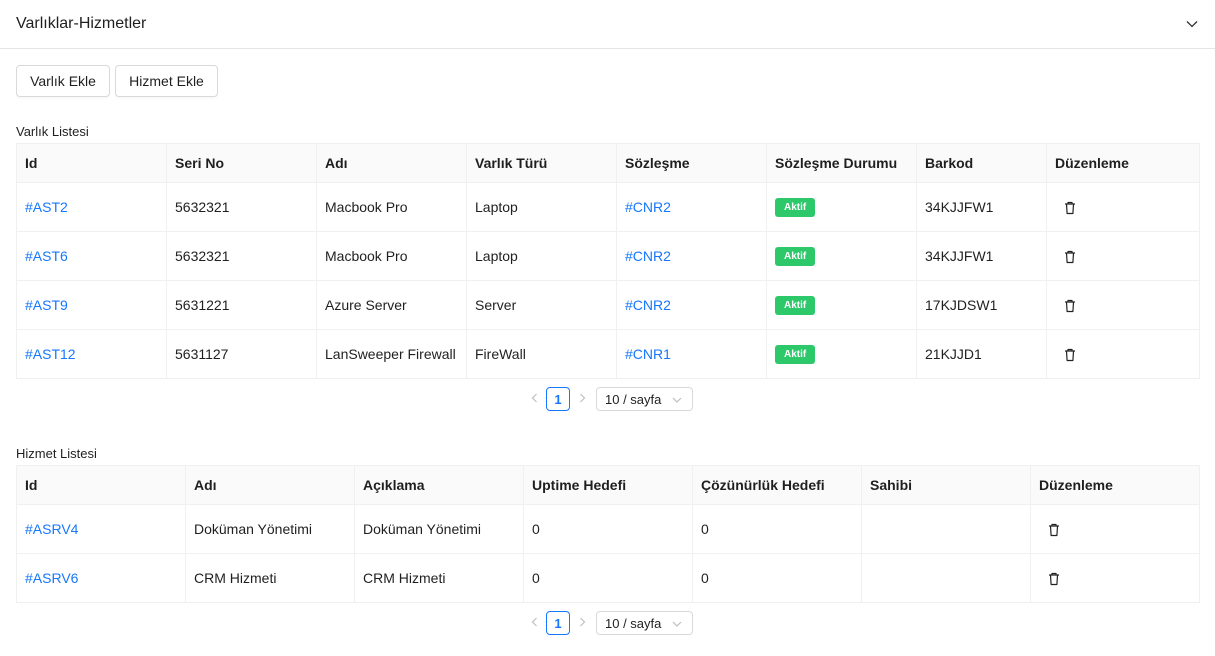  I want to click on asset-name: Azure Server, so click(366, 305).